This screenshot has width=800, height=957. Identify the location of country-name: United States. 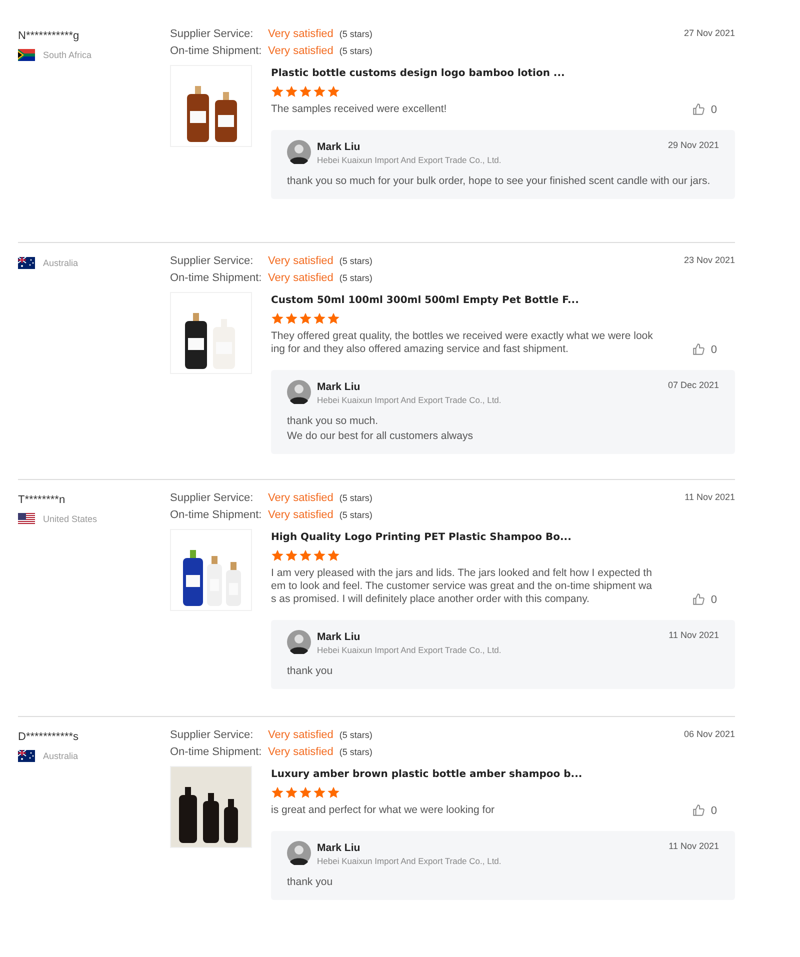
(70, 519).